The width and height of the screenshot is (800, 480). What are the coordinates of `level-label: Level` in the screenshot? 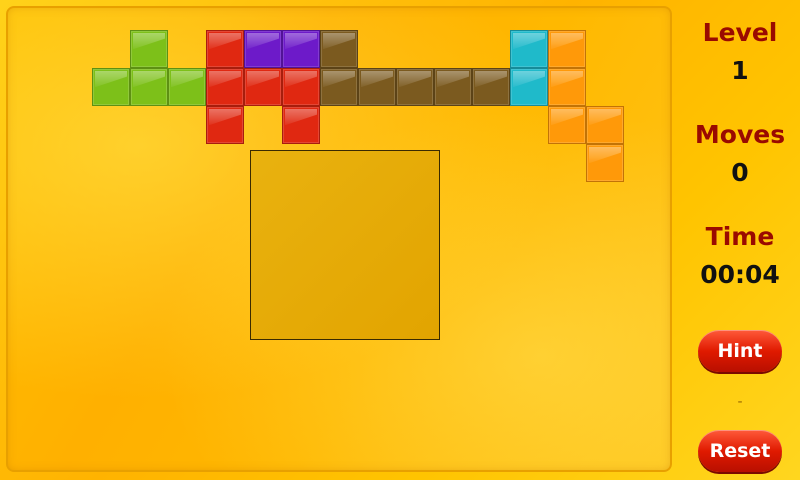 It's located at (740, 32).